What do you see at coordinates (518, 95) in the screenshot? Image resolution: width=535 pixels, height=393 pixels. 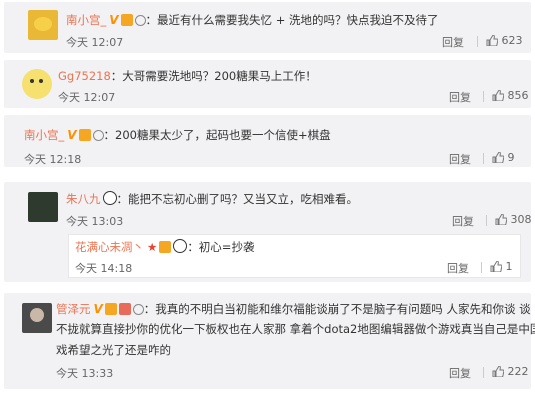 I see `like-count: 856` at bounding box center [518, 95].